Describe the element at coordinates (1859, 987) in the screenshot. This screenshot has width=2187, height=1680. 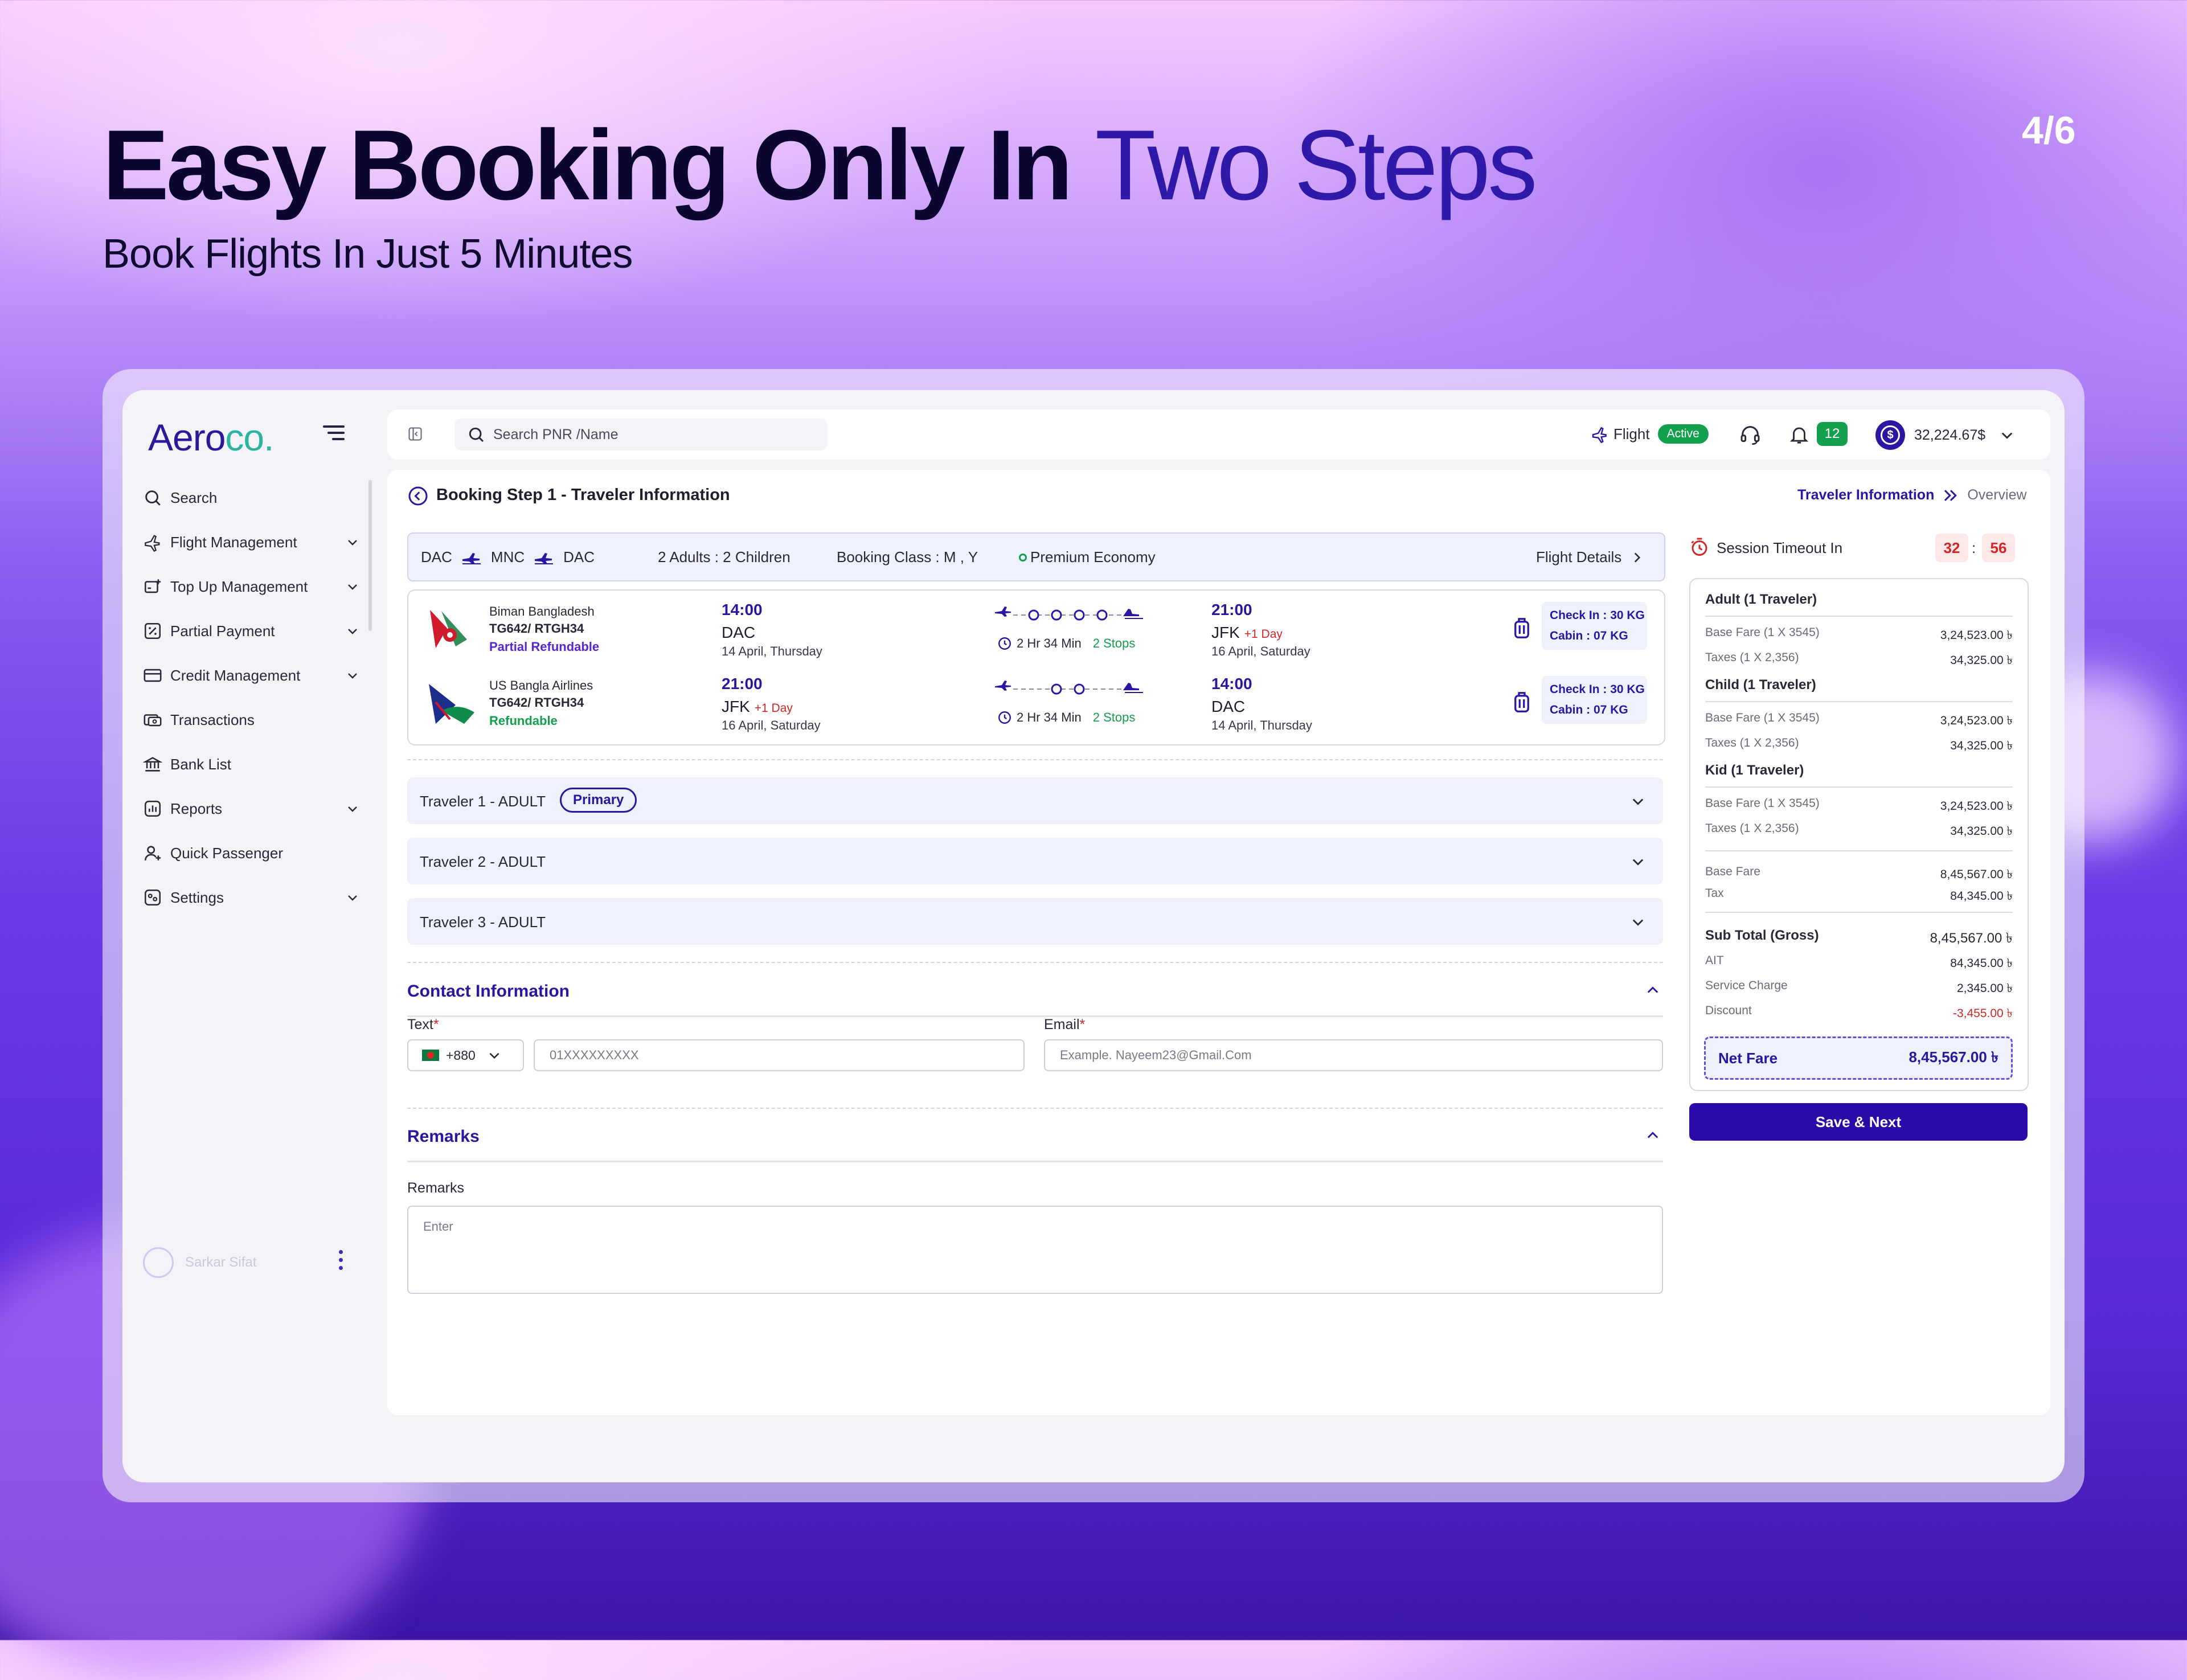
I see `fare-row: Service Charge 2,345.00 ৳` at that location.